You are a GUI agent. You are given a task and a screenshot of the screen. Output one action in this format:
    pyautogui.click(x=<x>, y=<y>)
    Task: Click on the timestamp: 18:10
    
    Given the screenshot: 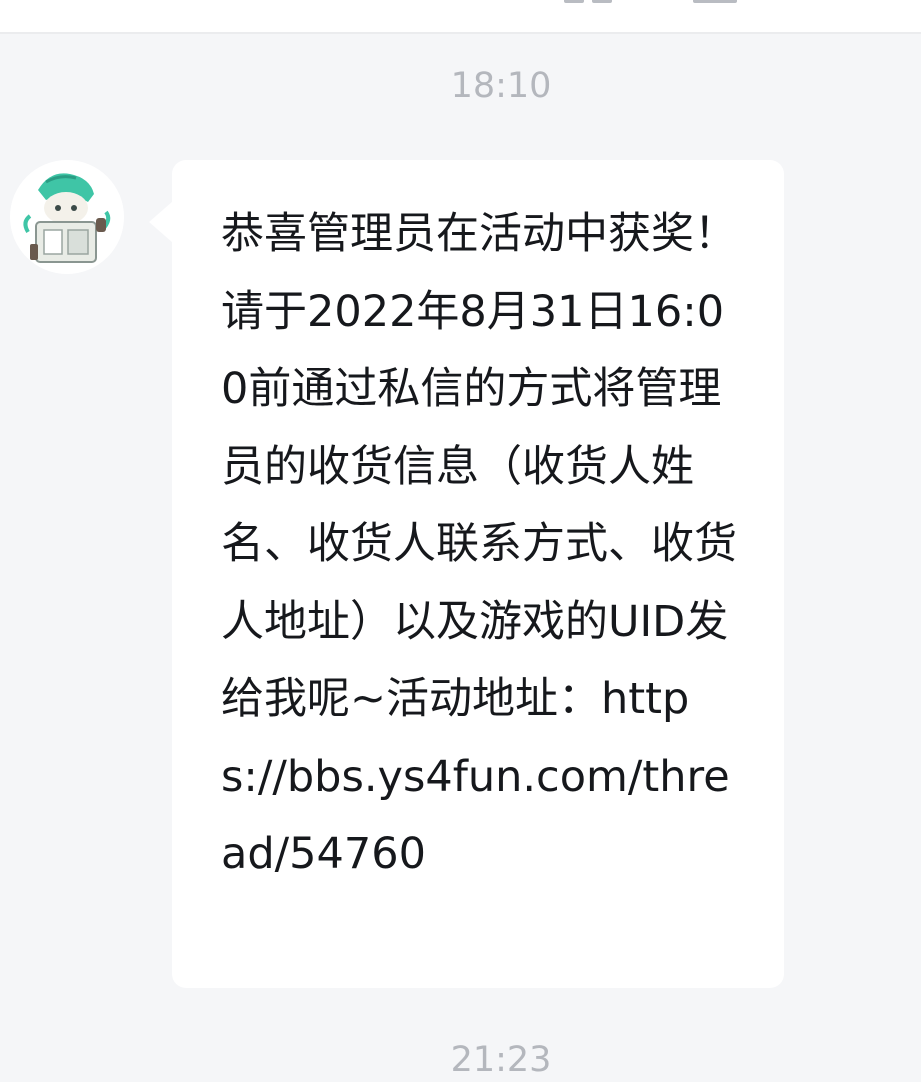 What is the action you would take?
    pyautogui.click(x=501, y=86)
    